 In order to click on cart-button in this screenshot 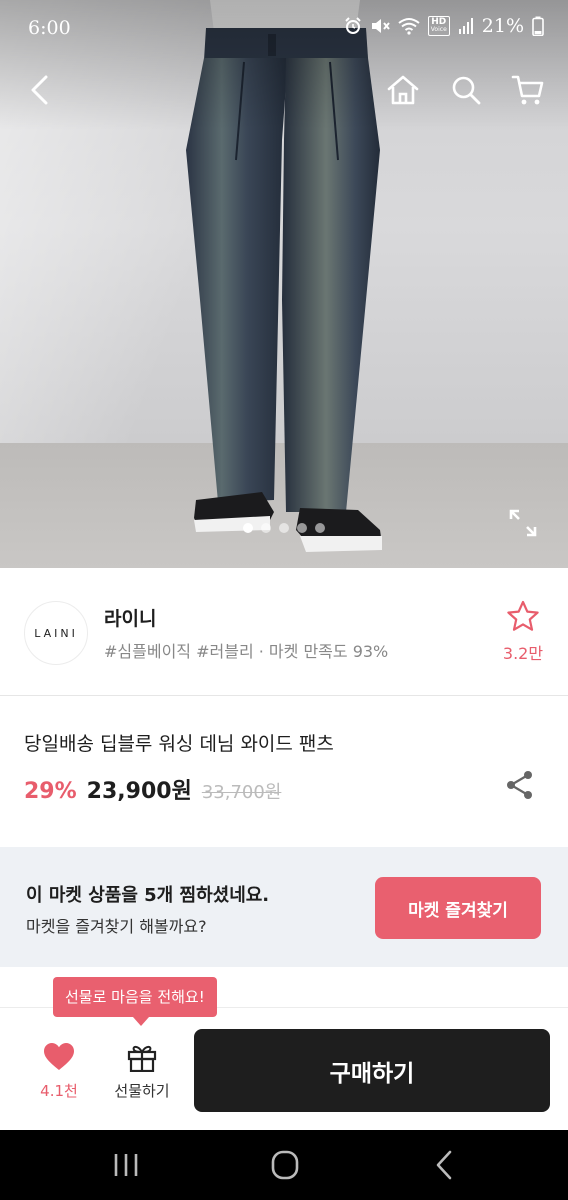, I will do `click(528, 90)`.